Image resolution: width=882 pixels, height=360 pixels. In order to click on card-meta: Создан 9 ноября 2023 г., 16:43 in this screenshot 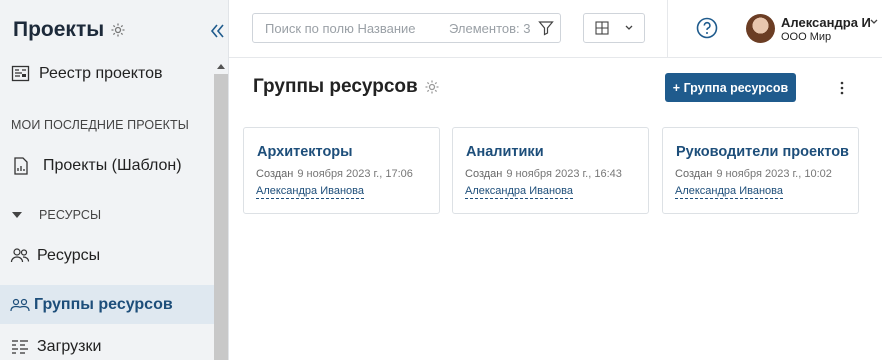, I will do `click(543, 174)`.